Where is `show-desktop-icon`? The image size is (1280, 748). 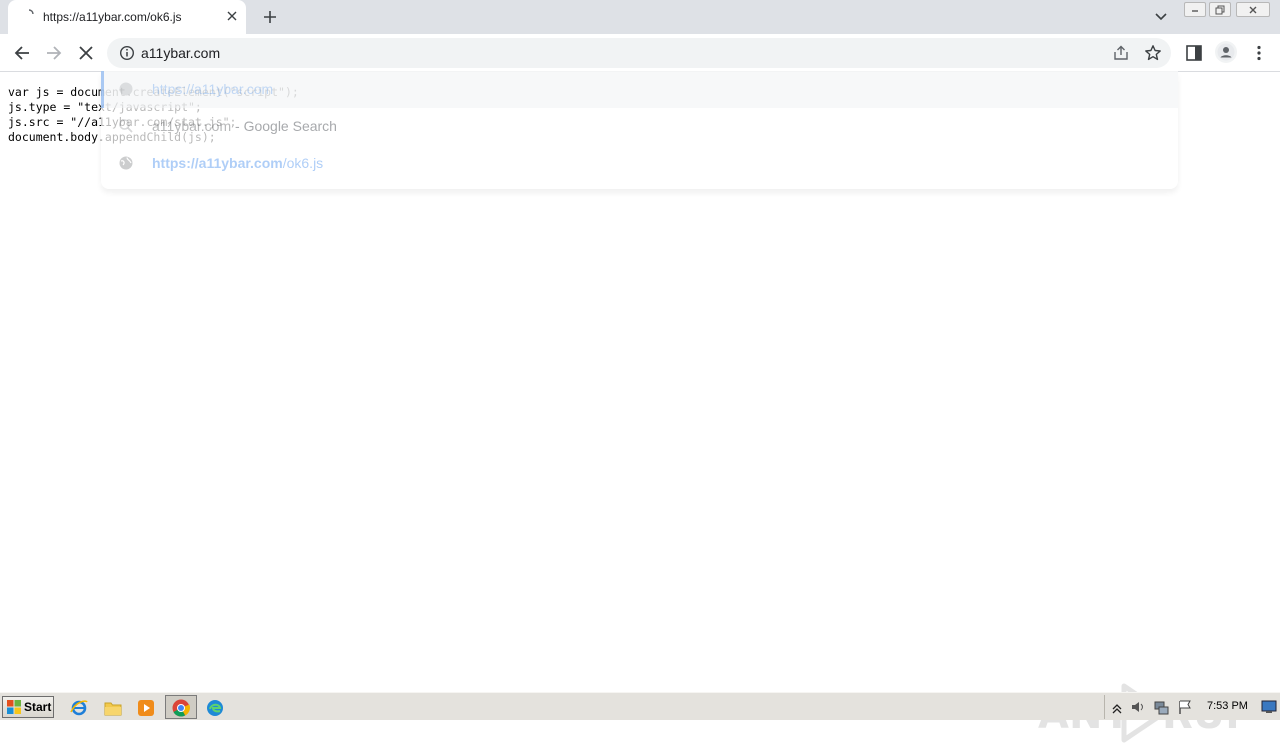 show-desktop-icon is located at coordinates (1269, 706).